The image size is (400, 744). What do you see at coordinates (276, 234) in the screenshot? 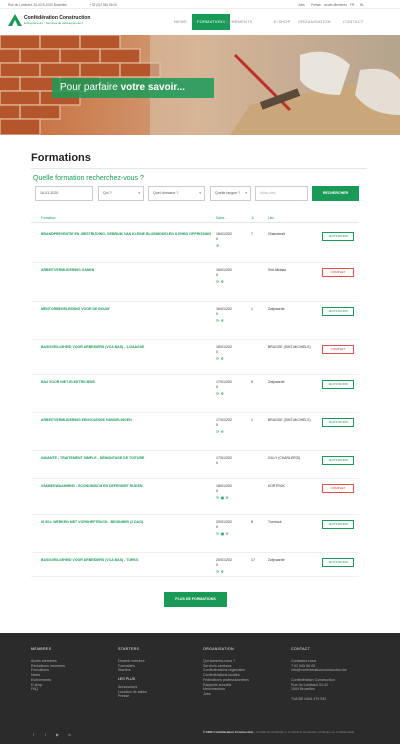
I see `formation-place: Gharmbrait` at bounding box center [276, 234].